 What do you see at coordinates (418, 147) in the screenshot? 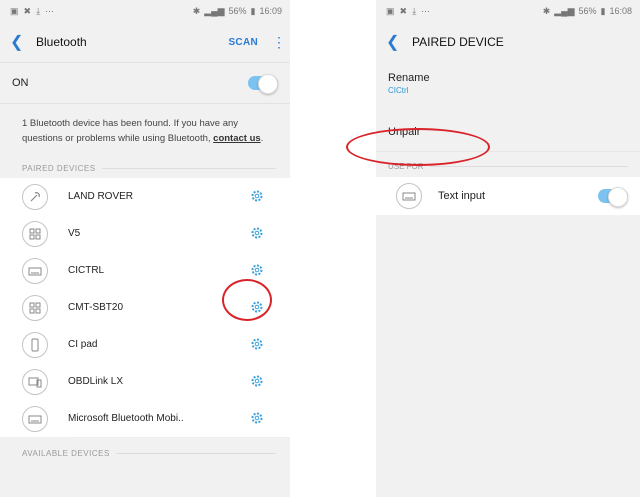
I see `annotation-circle-unpair` at bounding box center [418, 147].